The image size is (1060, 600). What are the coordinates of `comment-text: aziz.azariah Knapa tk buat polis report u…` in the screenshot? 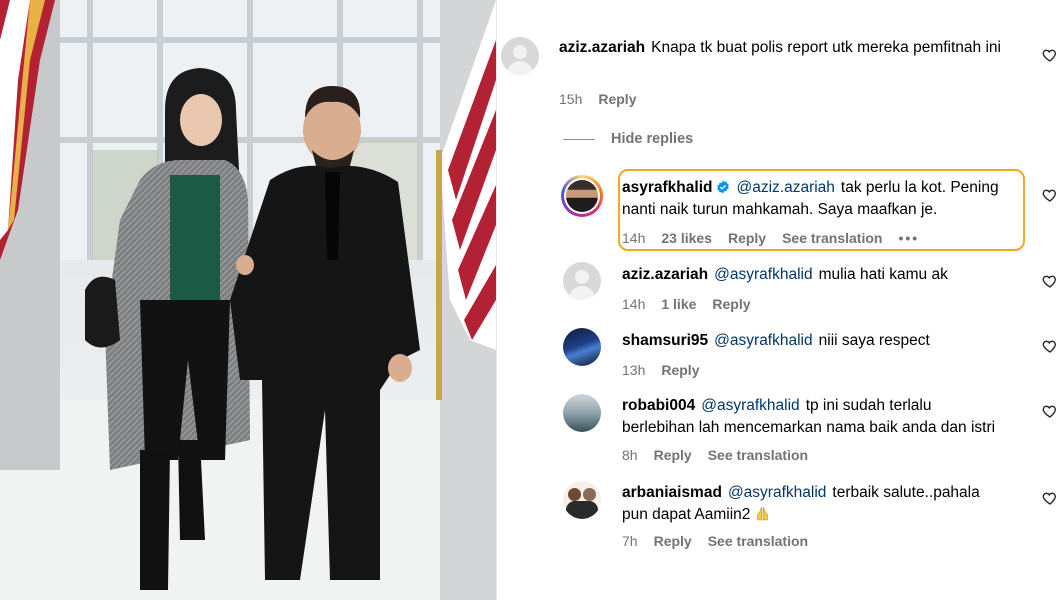 It's located at (784, 48).